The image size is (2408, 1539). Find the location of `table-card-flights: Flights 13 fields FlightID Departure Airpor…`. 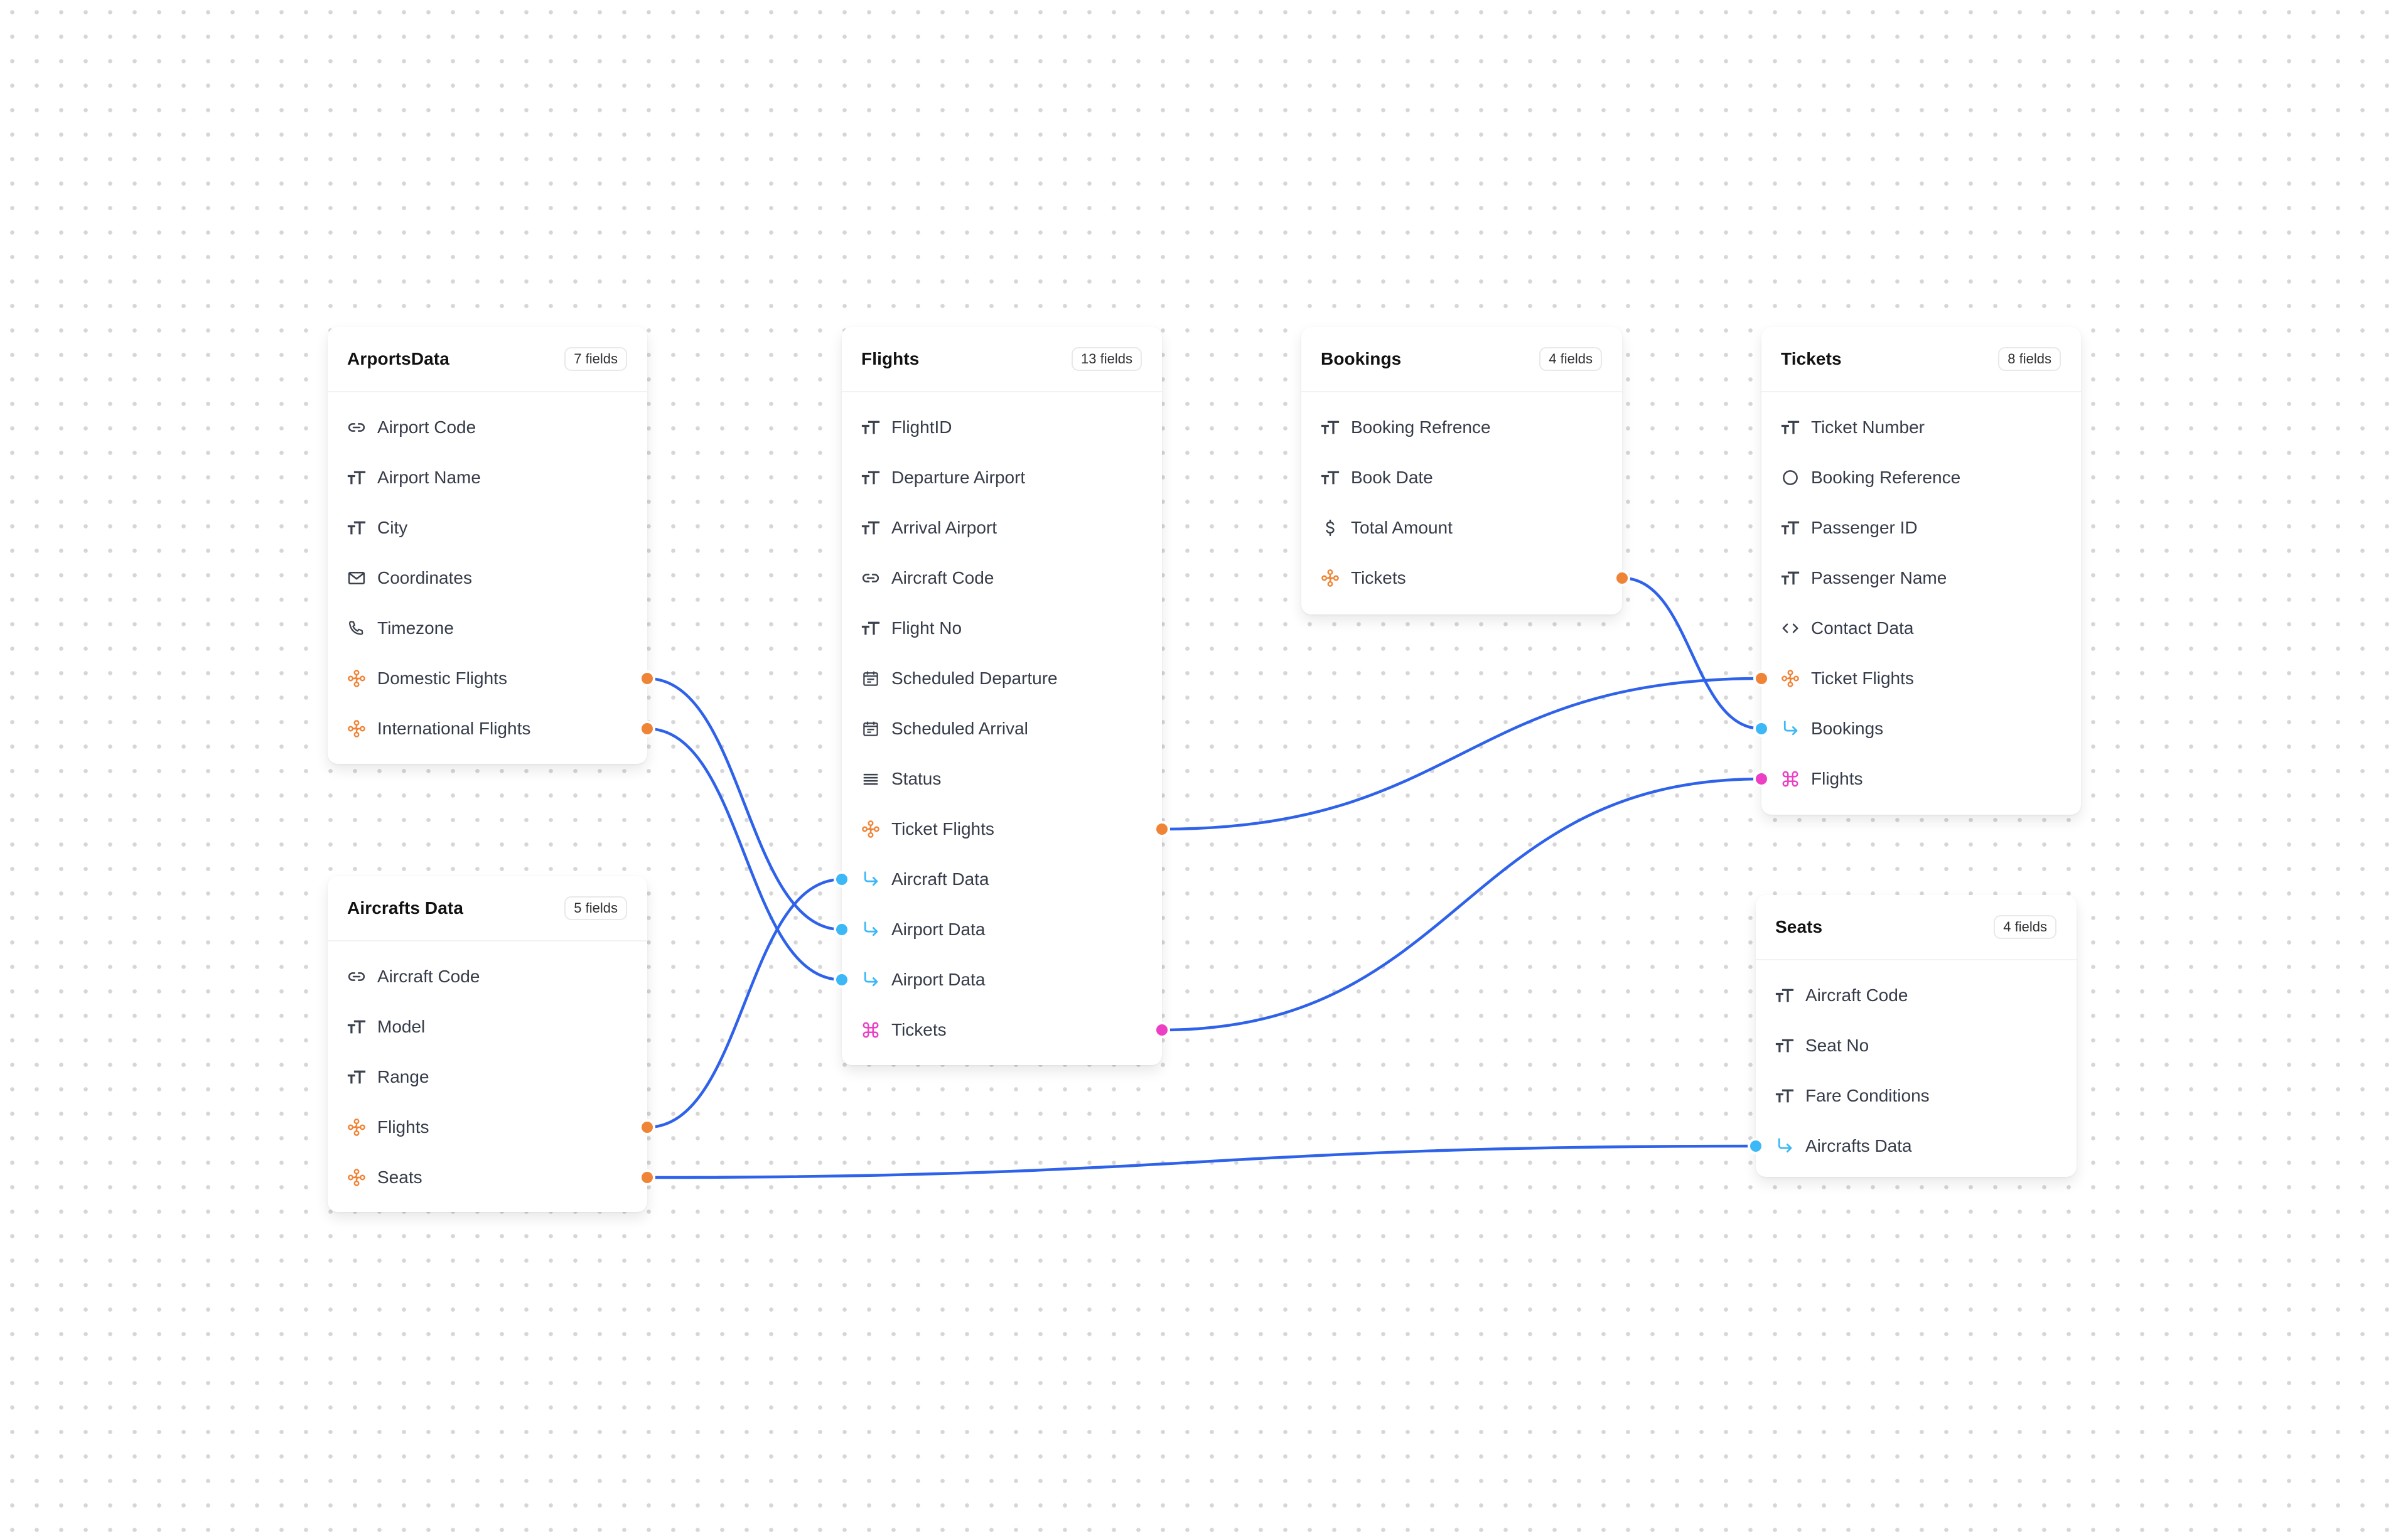

table-card-flights: Flights 13 fields FlightID Departure Airpor… is located at coordinates (1002, 696).